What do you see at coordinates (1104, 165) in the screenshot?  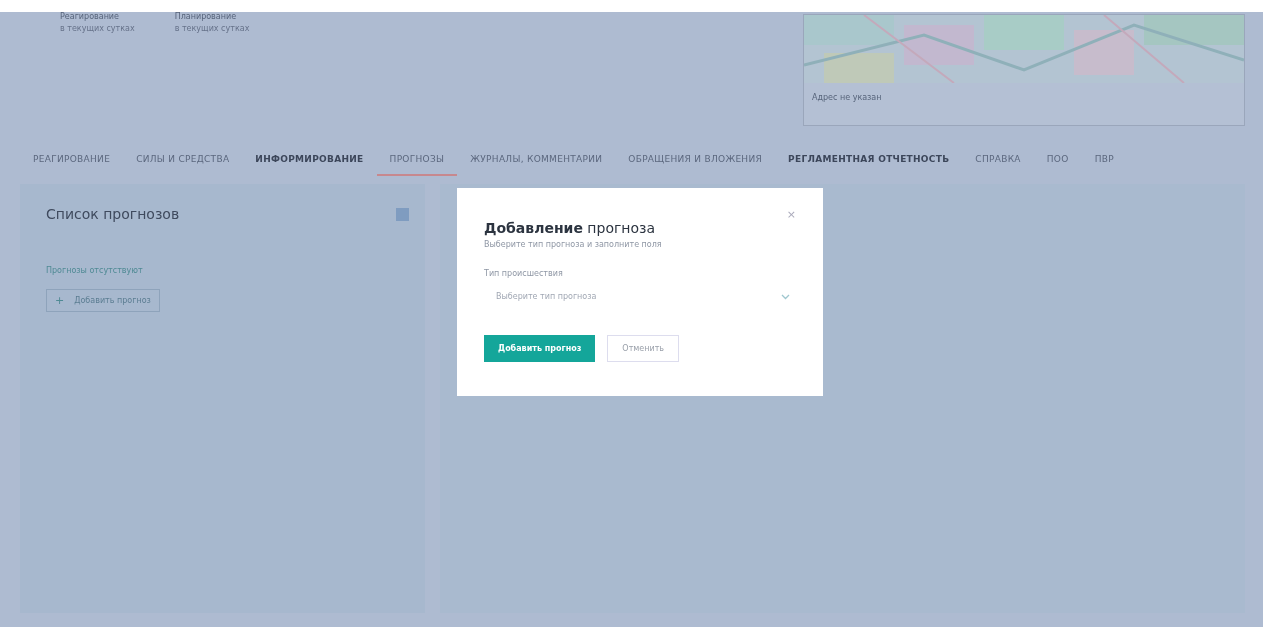 I see `nav-tab: ПВР` at bounding box center [1104, 165].